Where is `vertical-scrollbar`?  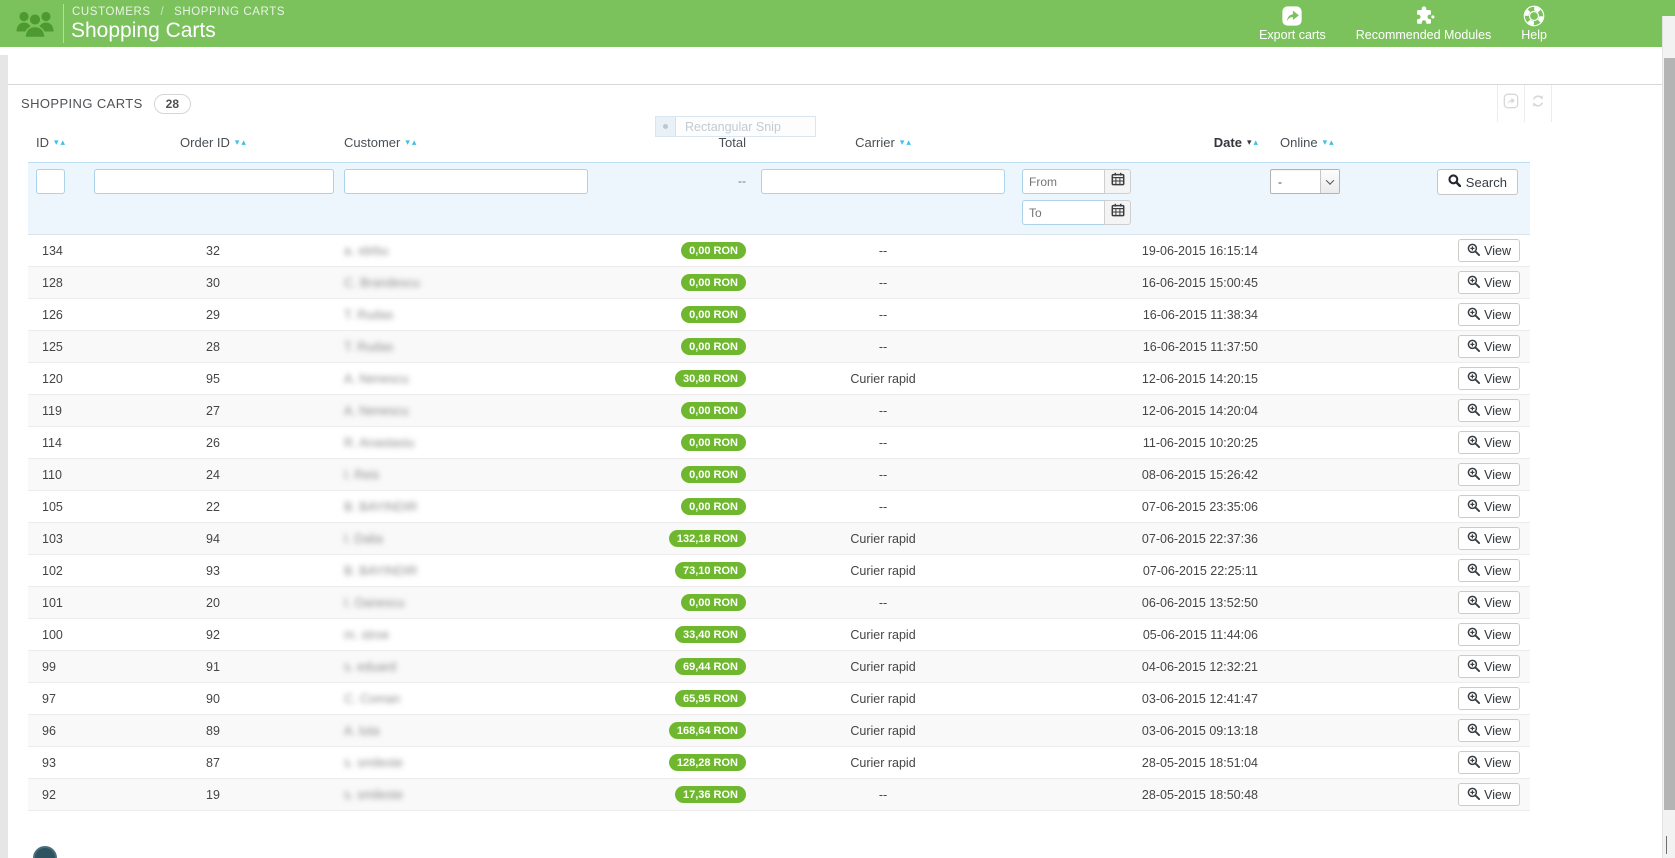
vertical-scrollbar is located at coordinates (1668, 437).